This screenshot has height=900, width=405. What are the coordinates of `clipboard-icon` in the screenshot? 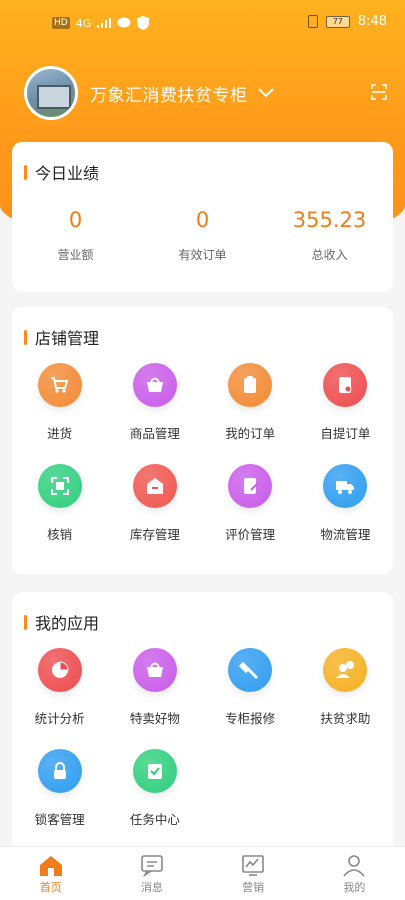 It's located at (250, 385).